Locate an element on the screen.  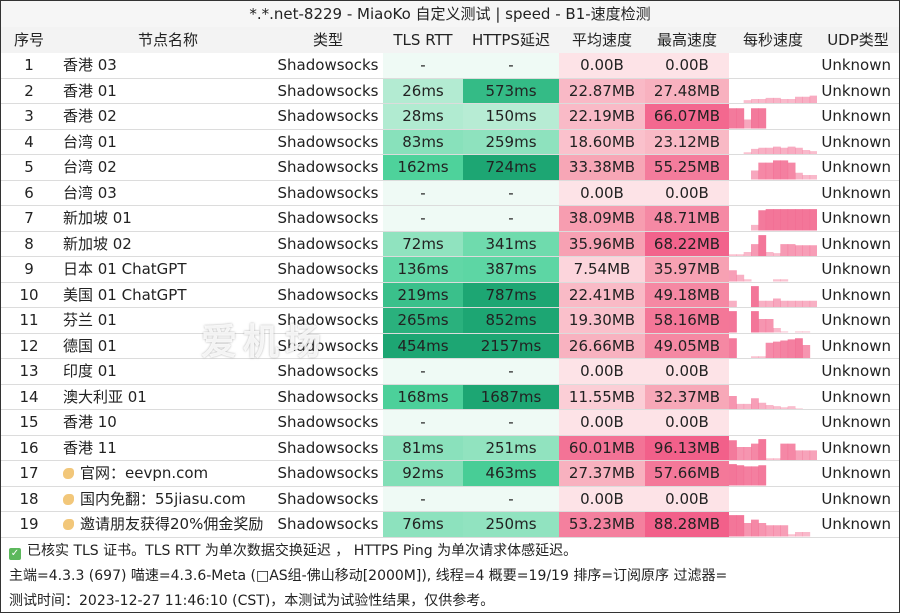
cell-index: 13 is located at coordinates (29, 371).